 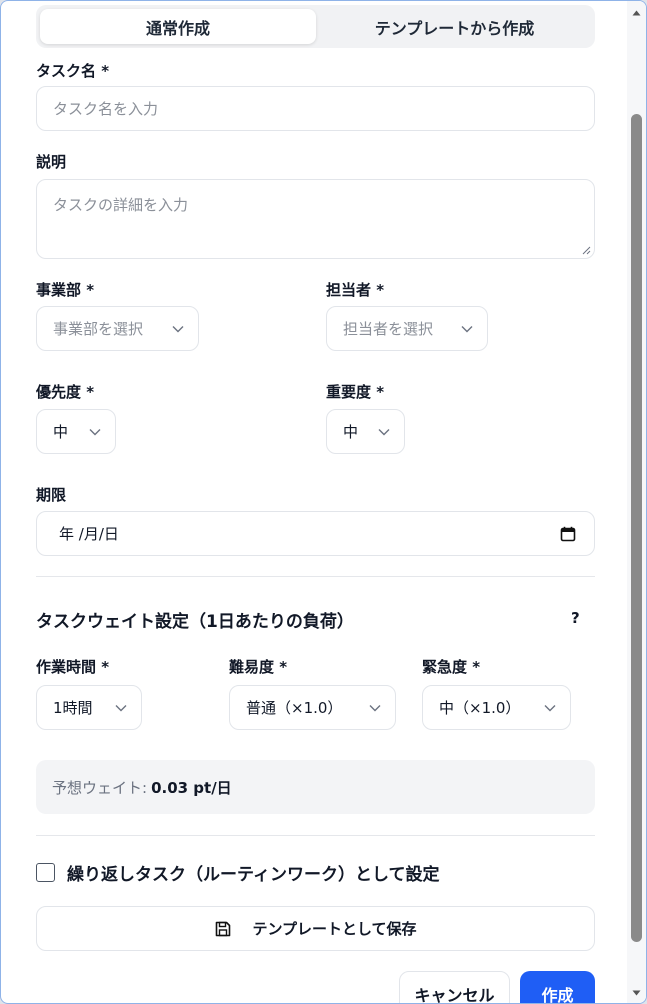 I want to click on work-time-select: 1時間, so click(x=89, y=707).